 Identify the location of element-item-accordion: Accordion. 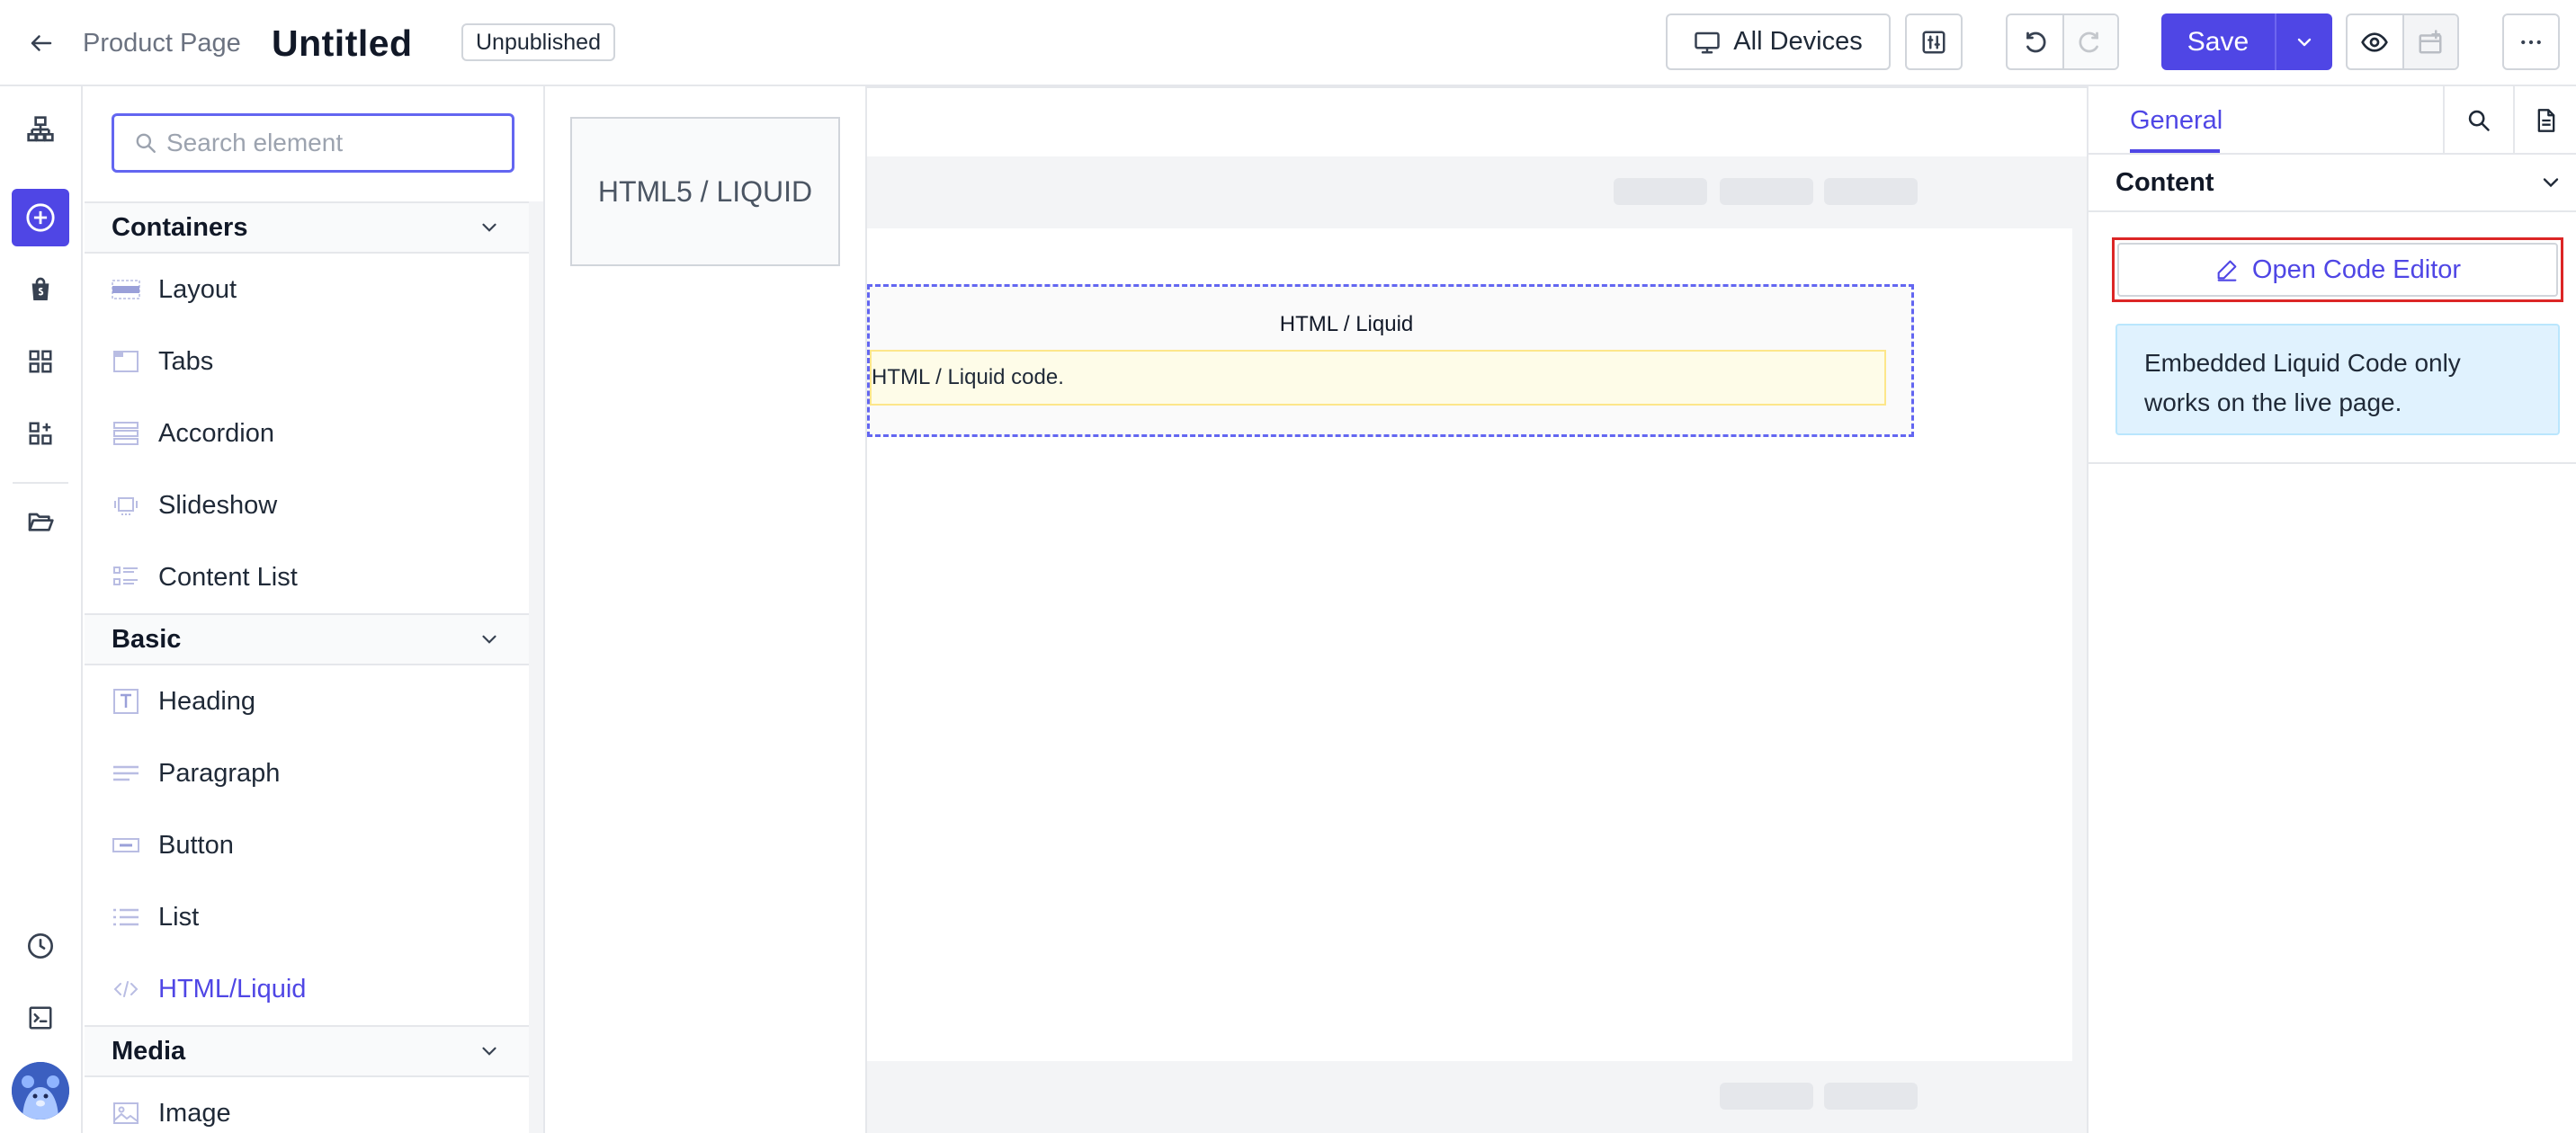
(307, 433).